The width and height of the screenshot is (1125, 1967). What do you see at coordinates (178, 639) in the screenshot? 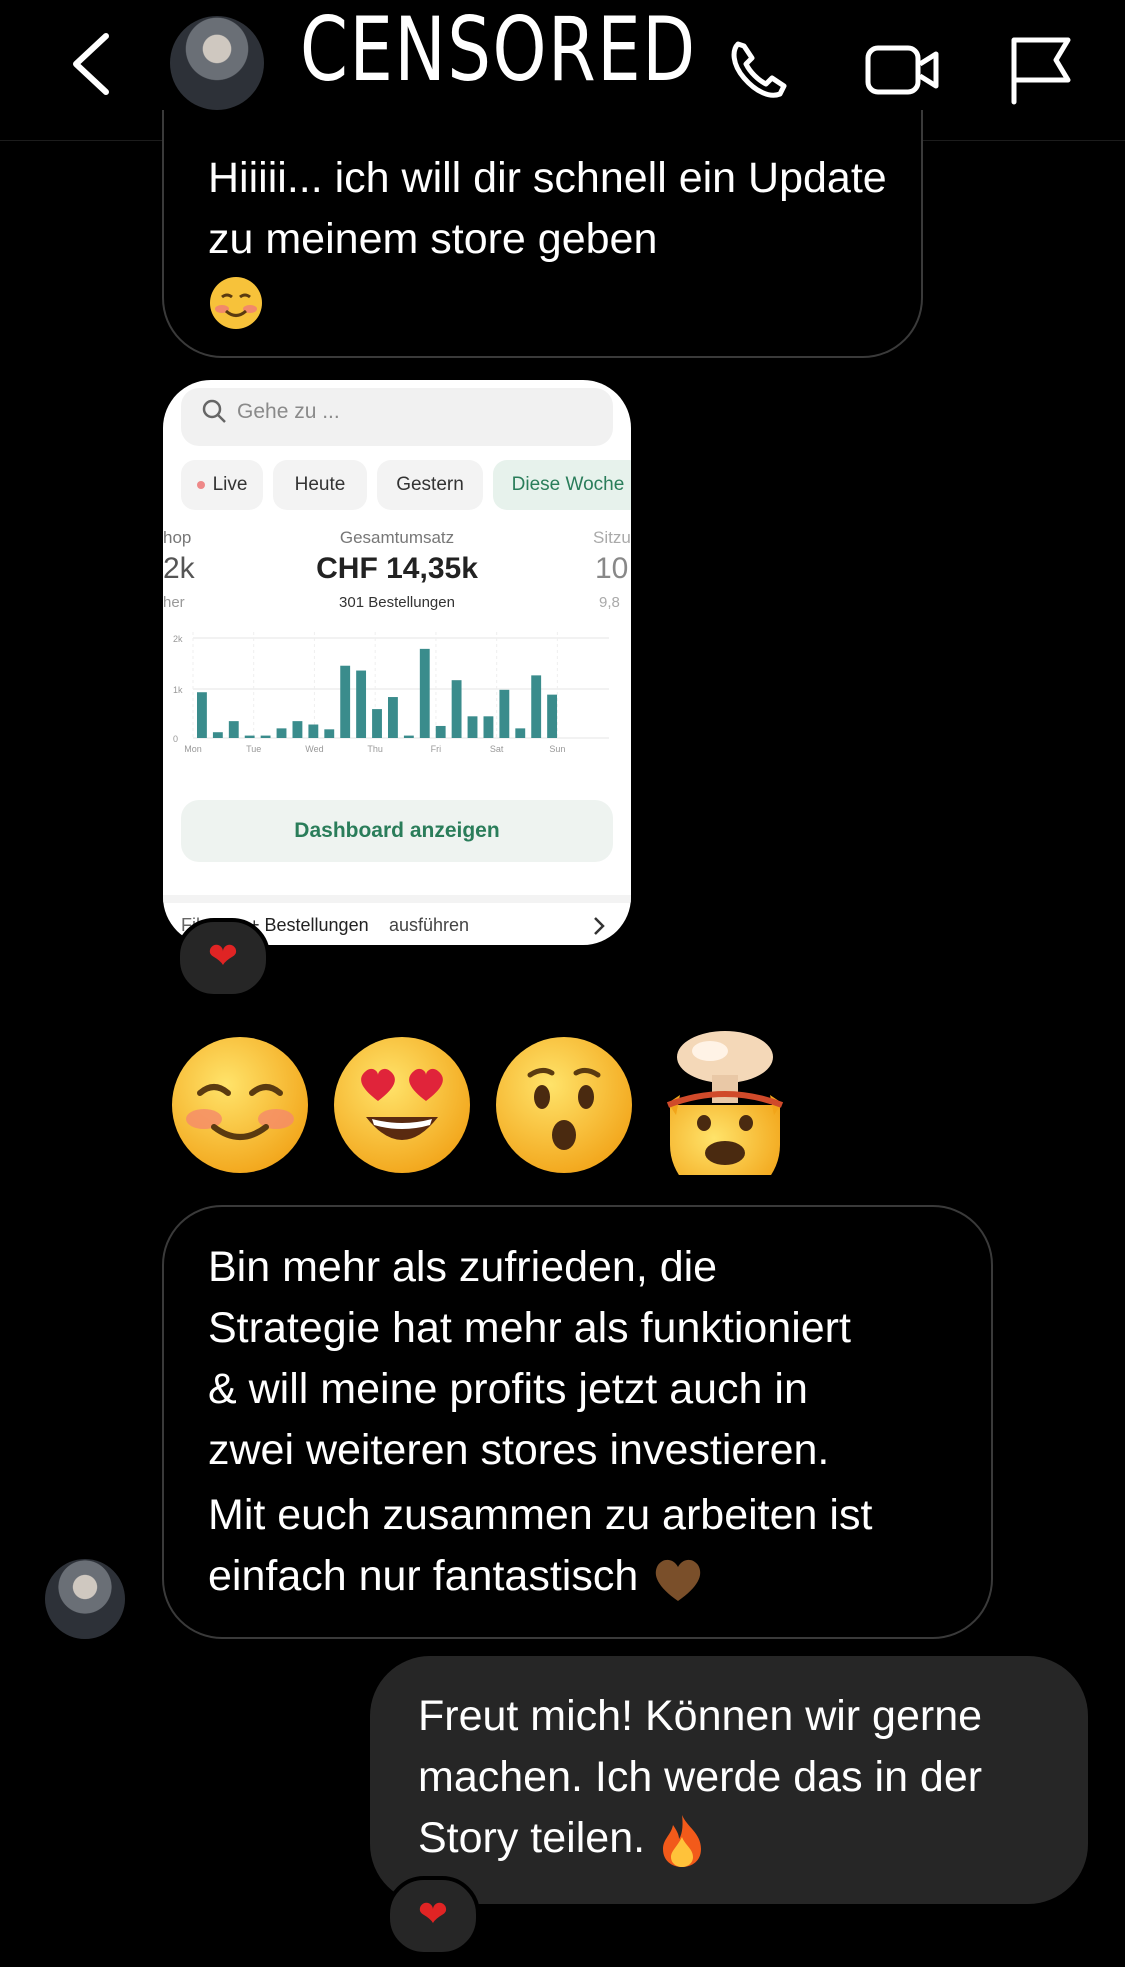
I see `y-tick-label: 2k` at bounding box center [178, 639].